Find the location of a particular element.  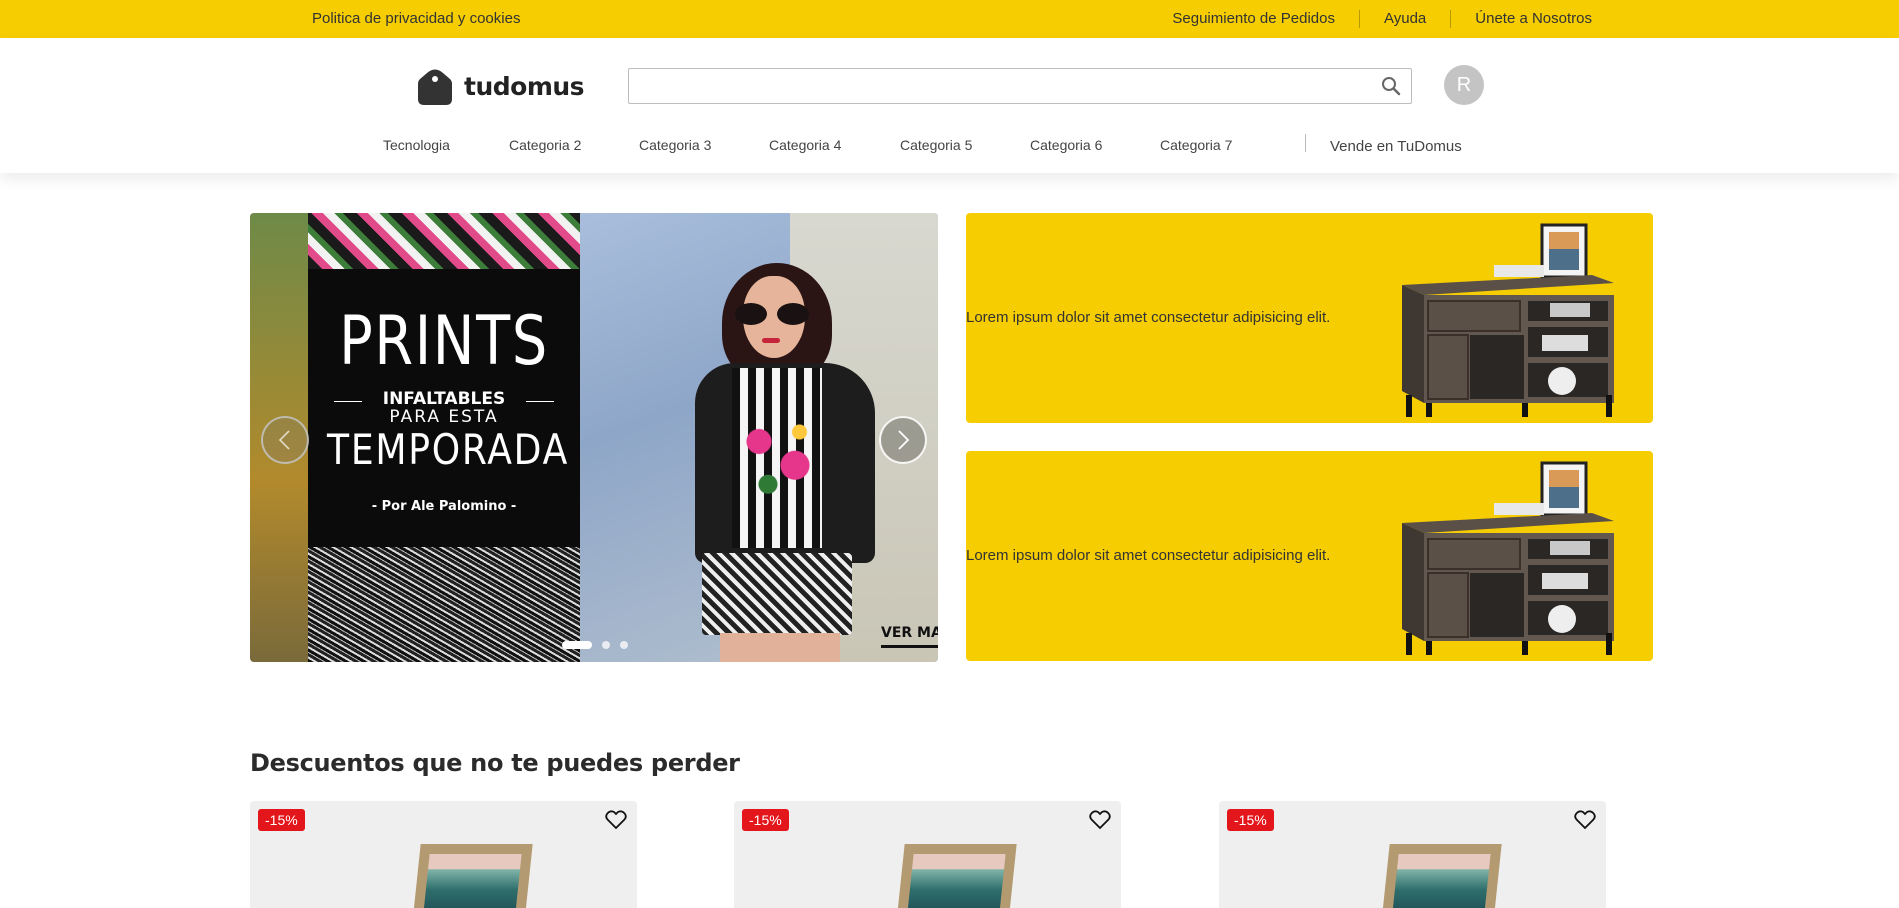

search-input is located at coordinates (999, 86).